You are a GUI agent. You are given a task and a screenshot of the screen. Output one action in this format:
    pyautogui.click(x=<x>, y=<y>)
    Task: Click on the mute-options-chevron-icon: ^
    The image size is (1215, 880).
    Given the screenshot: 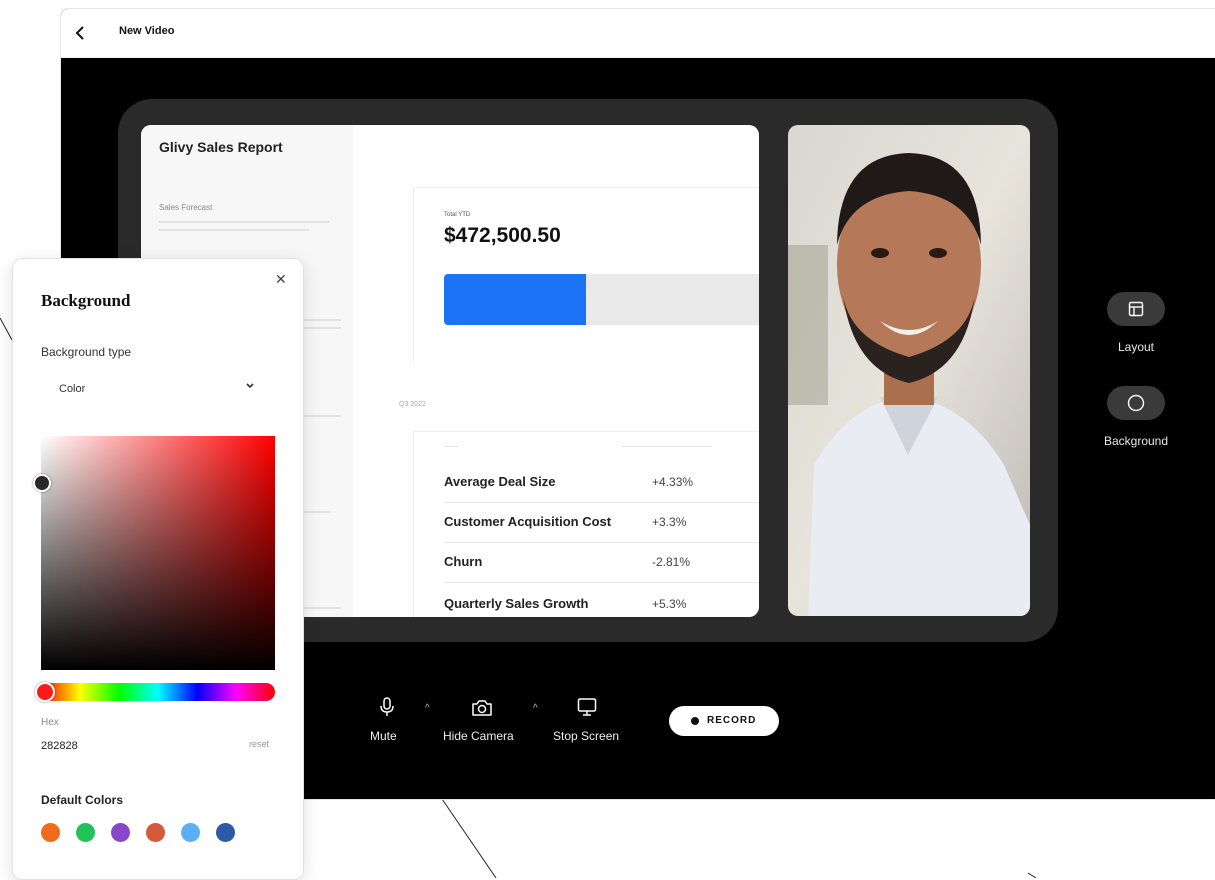 What is the action you would take?
    pyautogui.click(x=427, y=708)
    